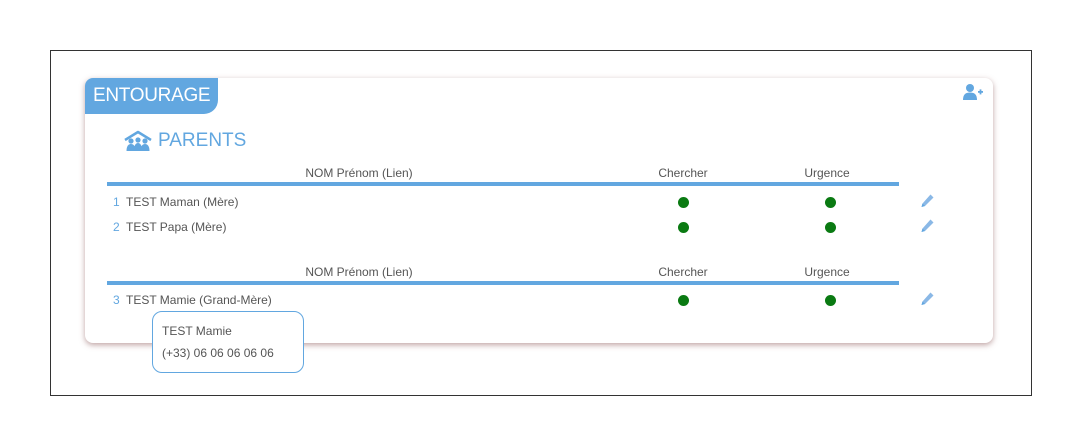 This screenshot has width=1084, height=448. Describe the element at coordinates (520, 227) in the screenshot. I see `table-row: 2 TEST Papa (Mère)` at that location.